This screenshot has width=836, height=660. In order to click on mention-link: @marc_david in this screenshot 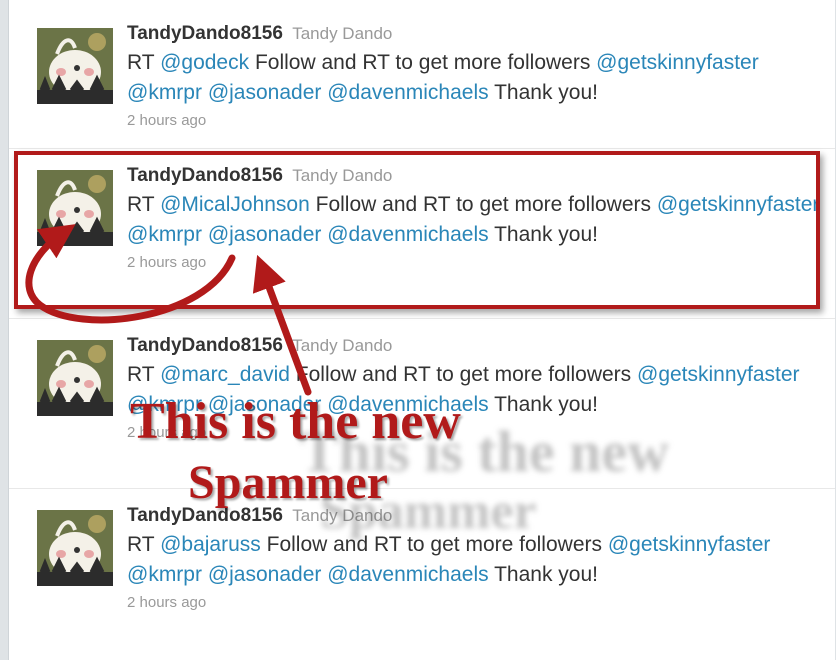, I will do `click(225, 374)`.